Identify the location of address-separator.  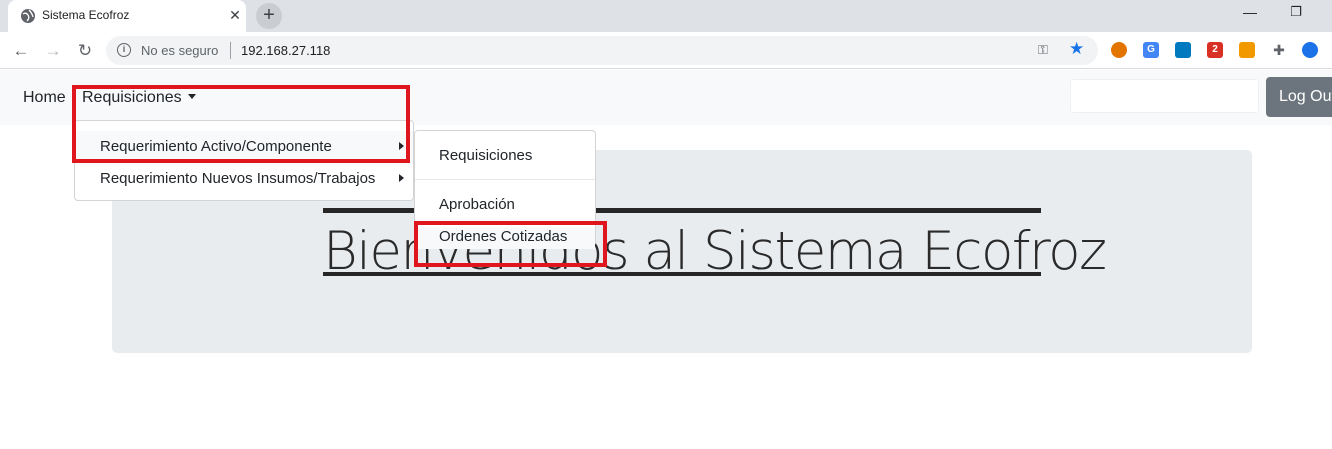
(230, 50).